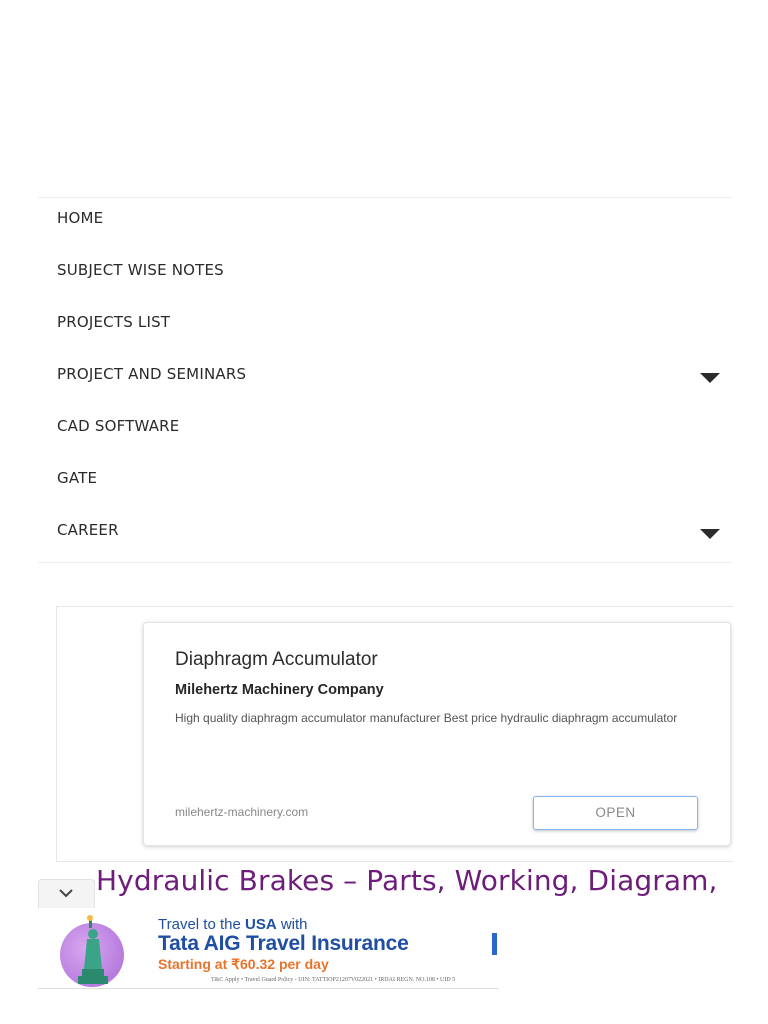 Image resolution: width=768 pixels, height=1024 pixels. Describe the element at coordinates (494, 944) in the screenshot. I see `banner-accent-bar` at that location.